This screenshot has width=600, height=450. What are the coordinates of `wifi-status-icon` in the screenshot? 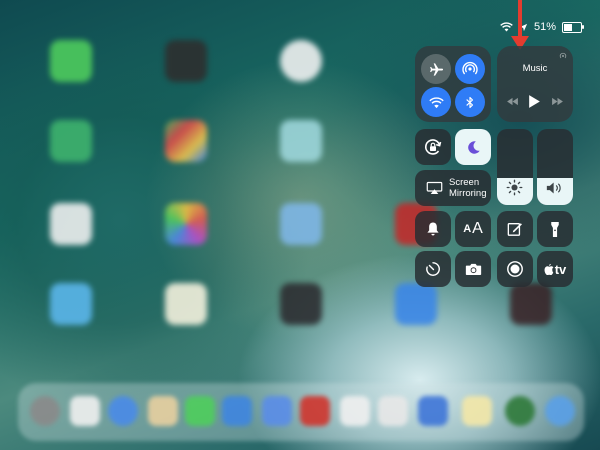 It's located at (506, 27).